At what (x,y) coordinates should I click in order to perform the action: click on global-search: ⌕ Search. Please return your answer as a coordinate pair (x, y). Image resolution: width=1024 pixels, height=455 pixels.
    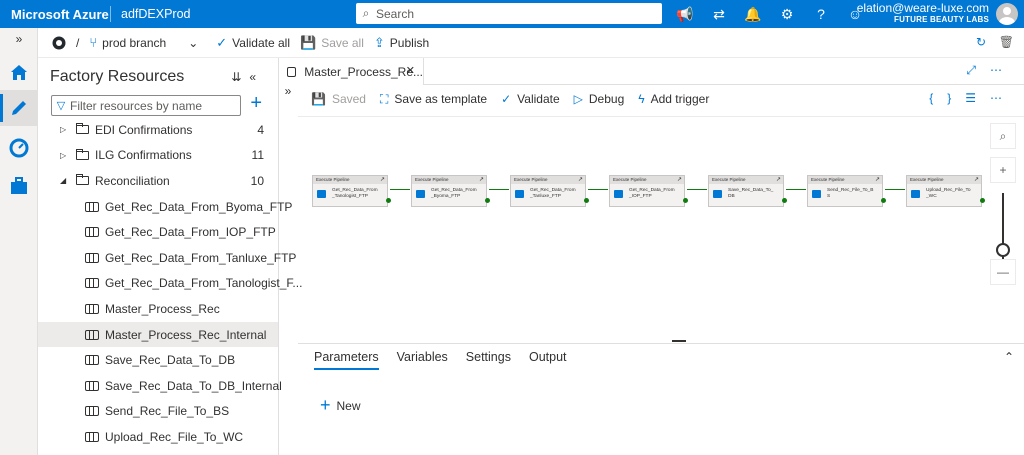
    Looking at the image, I should click on (509, 13).